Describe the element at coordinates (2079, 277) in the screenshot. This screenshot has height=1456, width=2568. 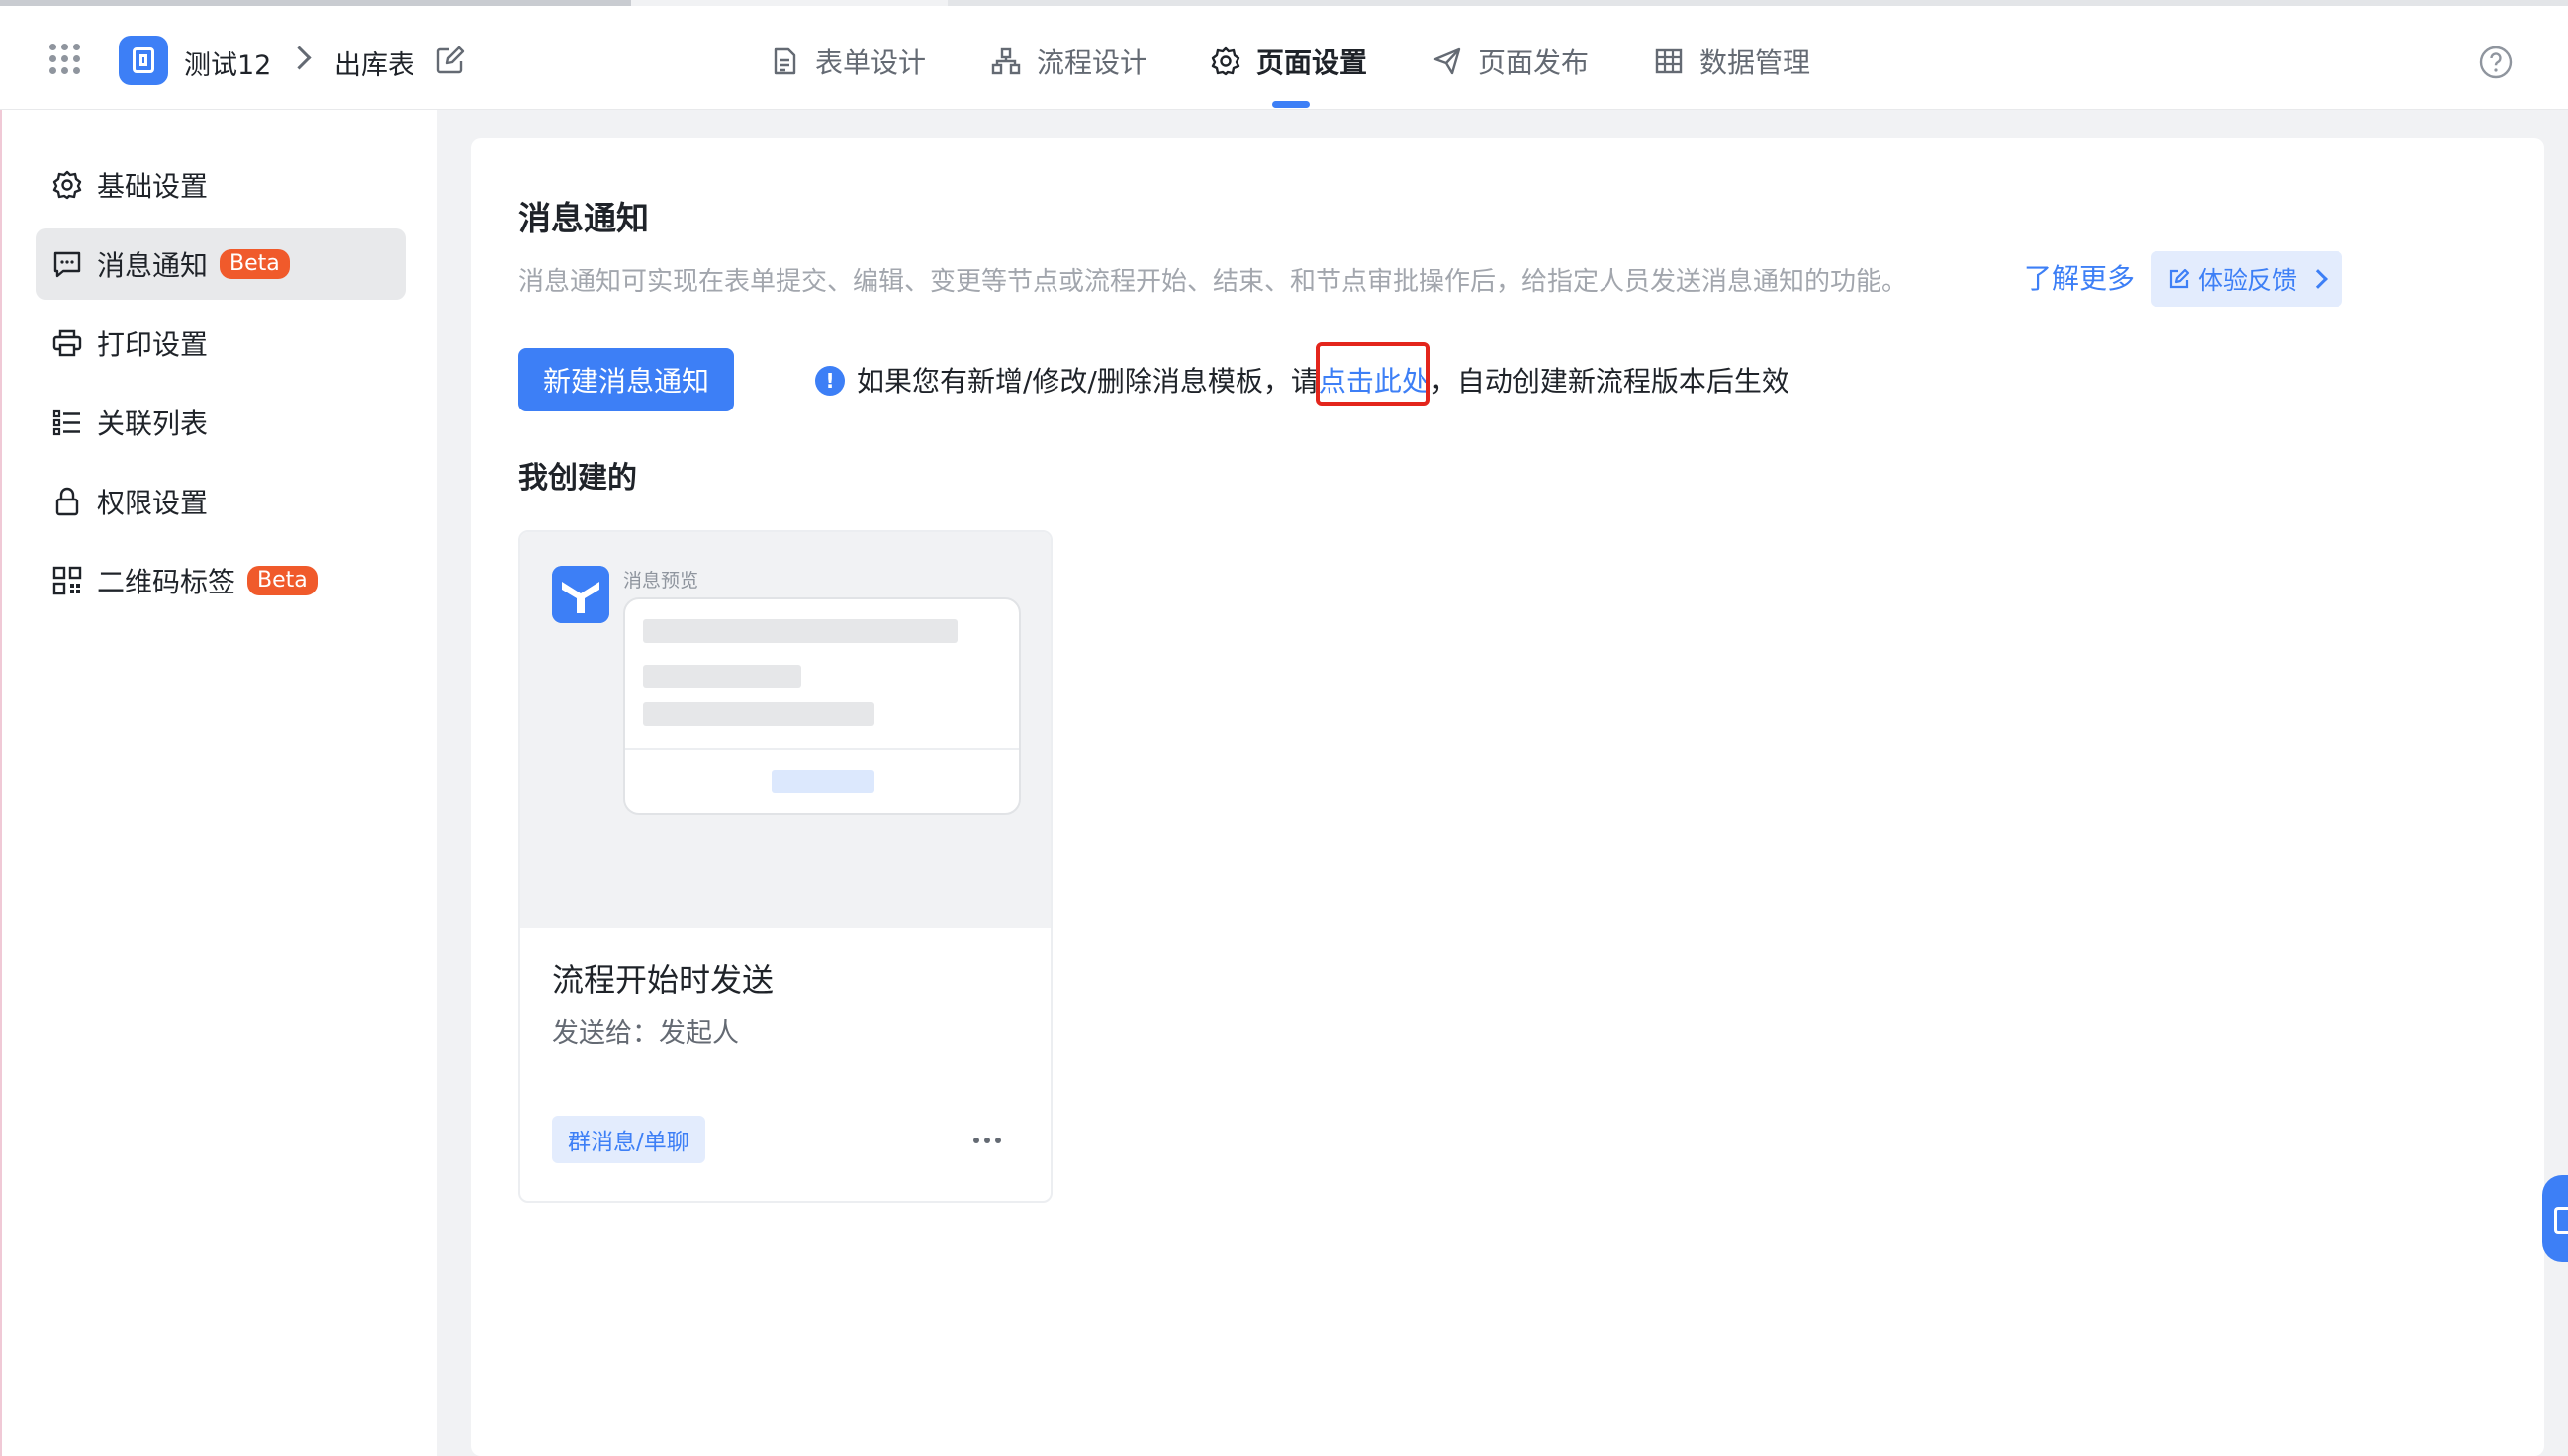
I see `learn-more-link: 了解更多` at that location.